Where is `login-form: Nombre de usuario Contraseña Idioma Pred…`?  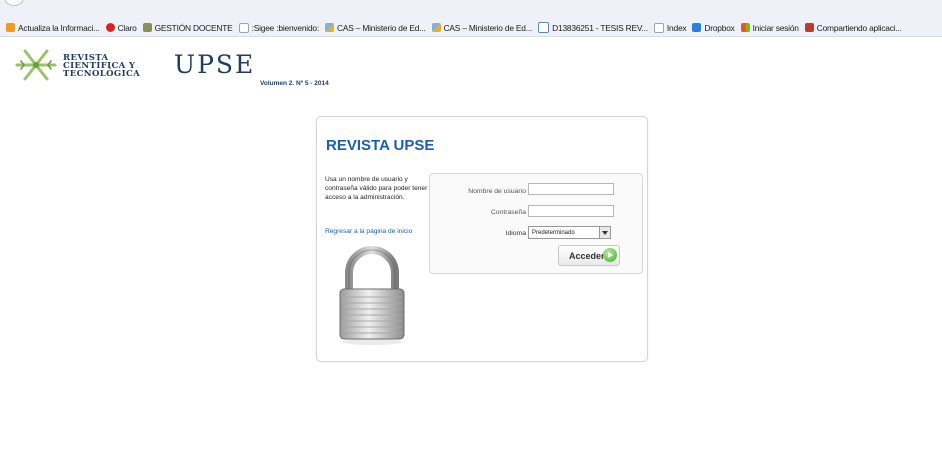
login-form: Nombre de usuario Contraseña Idioma Pred… is located at coordinates (536, 223).